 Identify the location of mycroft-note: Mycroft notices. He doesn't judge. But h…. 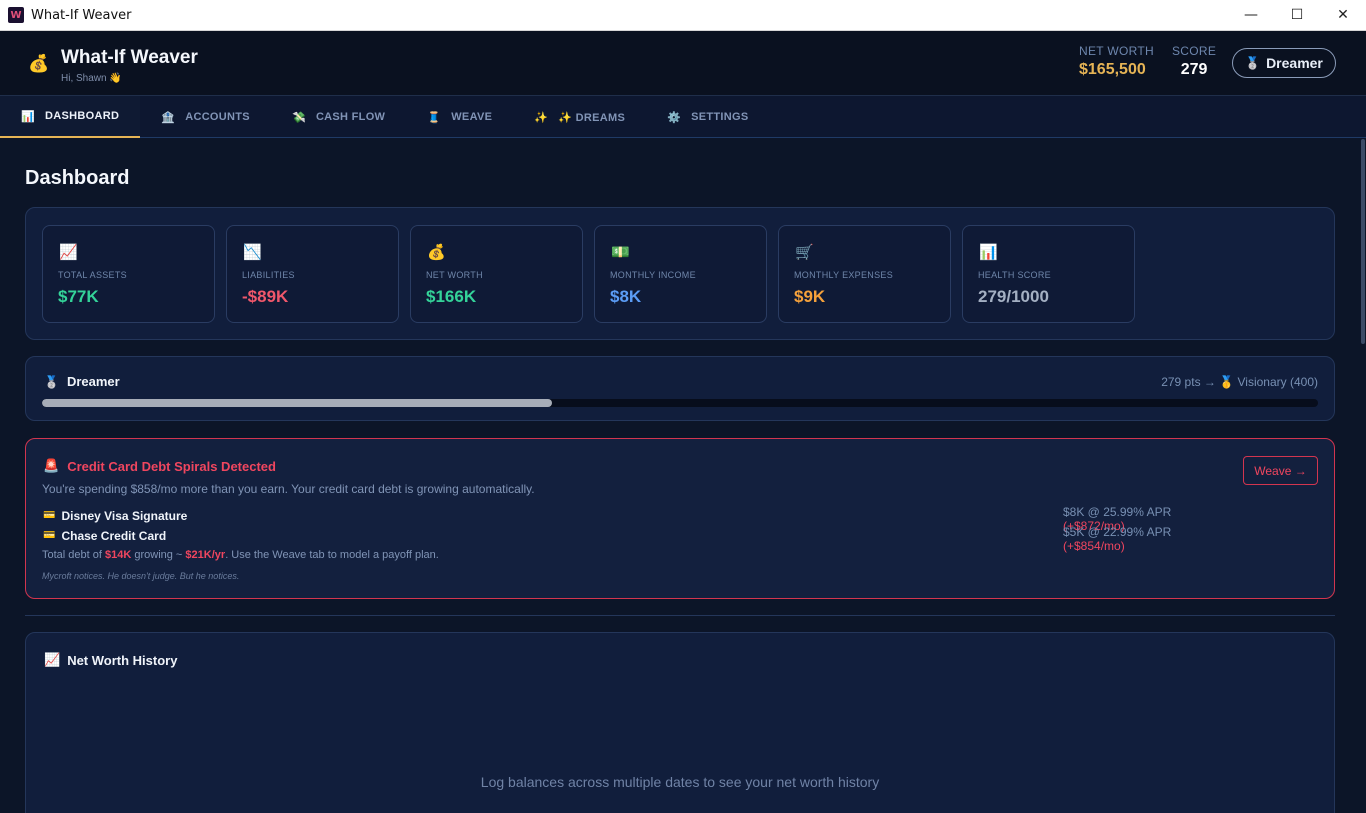
(141, 576).